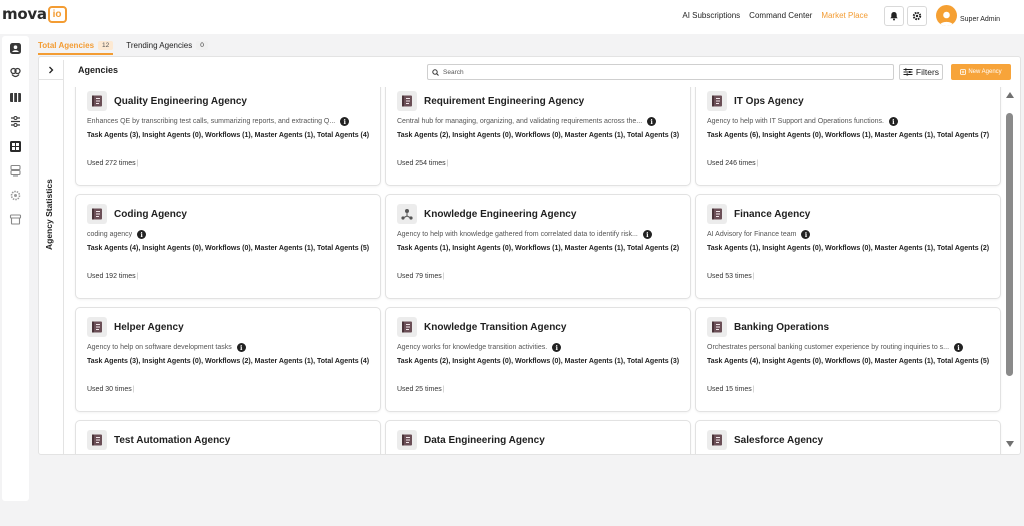 Image resolution: width=1024 pixels, height=526 pixels. I want to click on tab-total-agencies: Total Agencies 12, so click(76, 45).